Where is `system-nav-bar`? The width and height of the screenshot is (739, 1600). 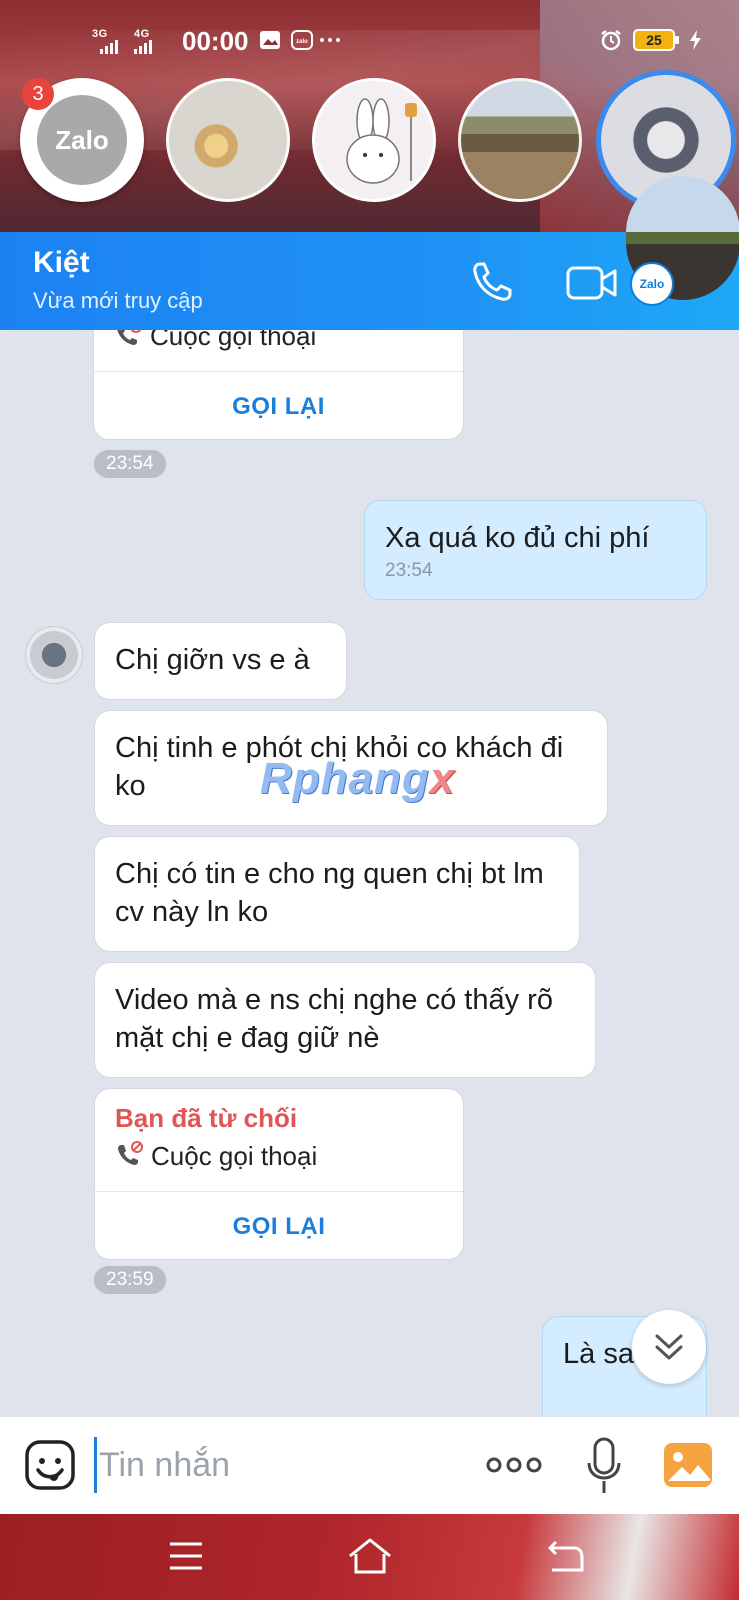
system-nav-bar is located at coordinates (369, 1557).